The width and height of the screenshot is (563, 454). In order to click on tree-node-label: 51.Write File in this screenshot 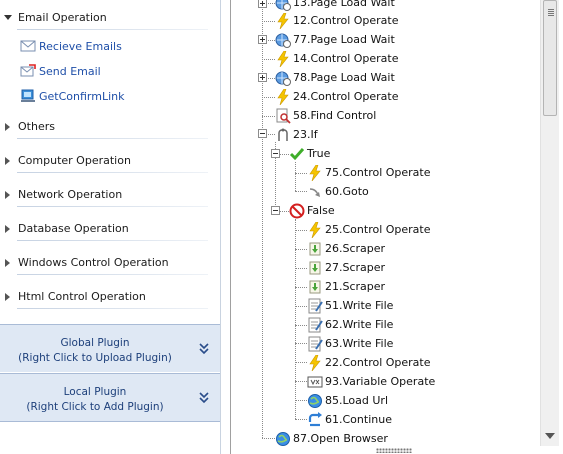, I will do `click(359, 305)`.